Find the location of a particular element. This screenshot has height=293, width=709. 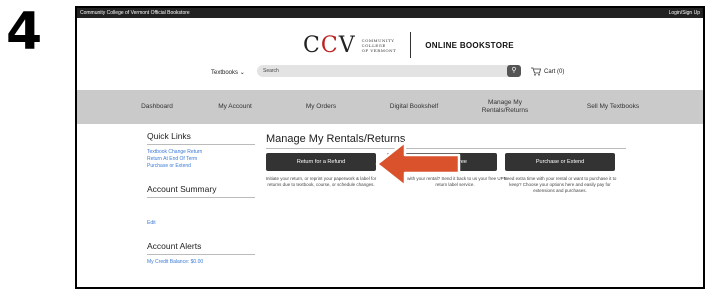

nav-dashboard: Dashboard is located at coordinates (157, 107).